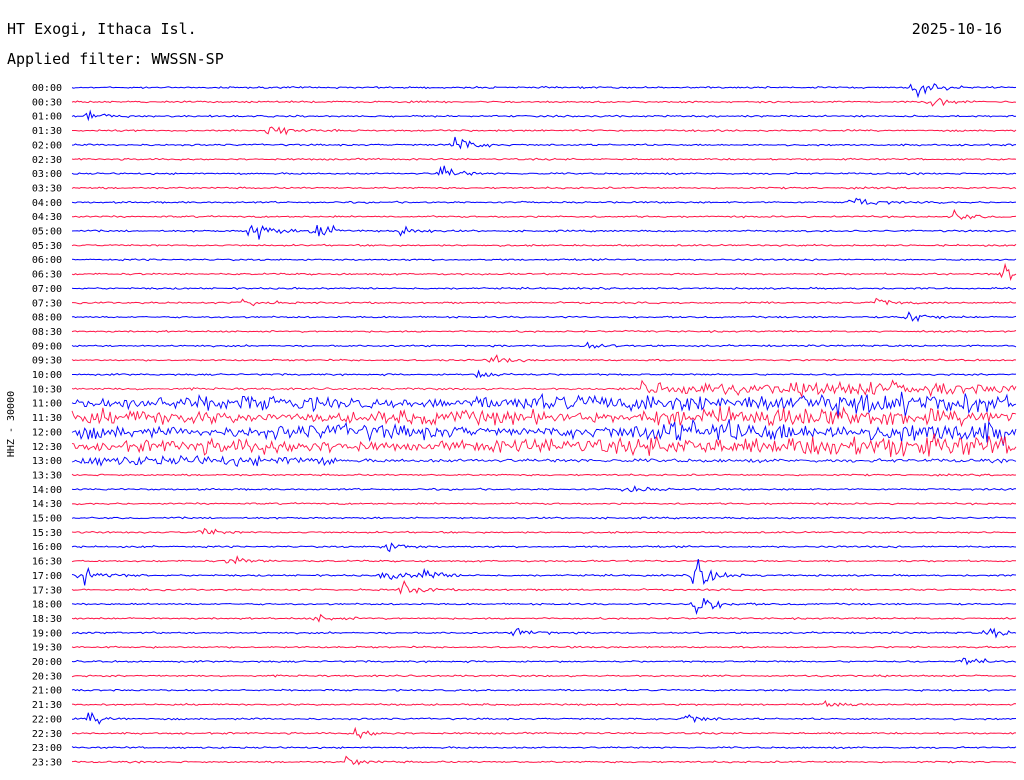 This screenshot has height=780, width=1024. What do you see at coordinates (47, 246) in the screenshot?
I see `row-label: 05:30` at bounding box center [47, 246].